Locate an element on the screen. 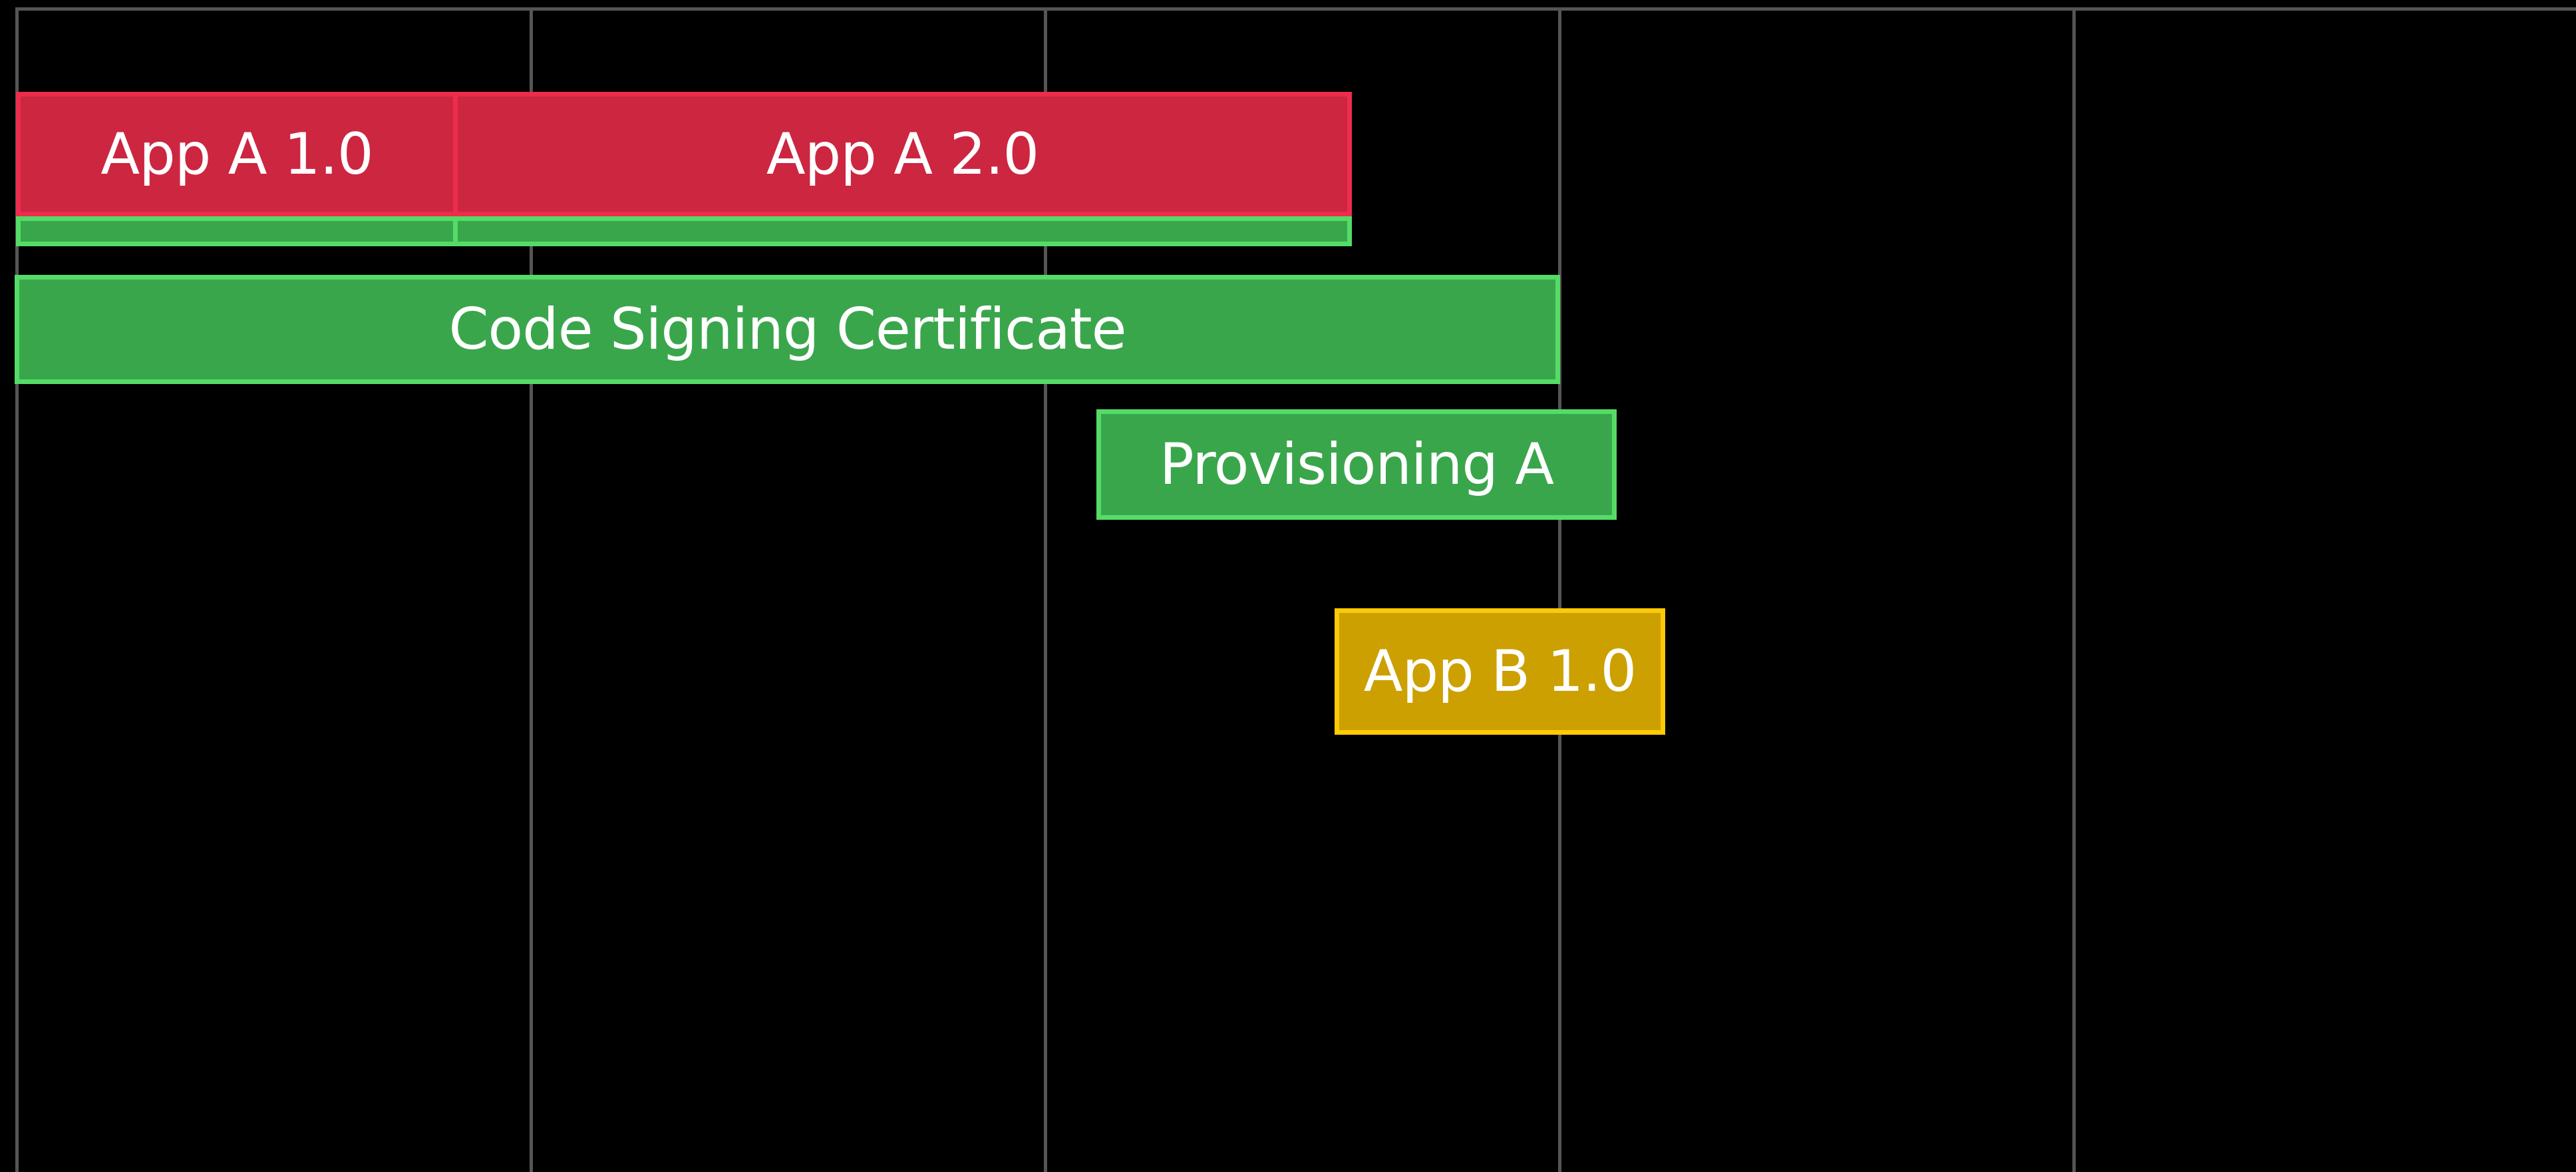 The width and height of the screenshot is (2576, 1172). app-b-1-label: App B 1.0 is located at coordinates (1500, 671).